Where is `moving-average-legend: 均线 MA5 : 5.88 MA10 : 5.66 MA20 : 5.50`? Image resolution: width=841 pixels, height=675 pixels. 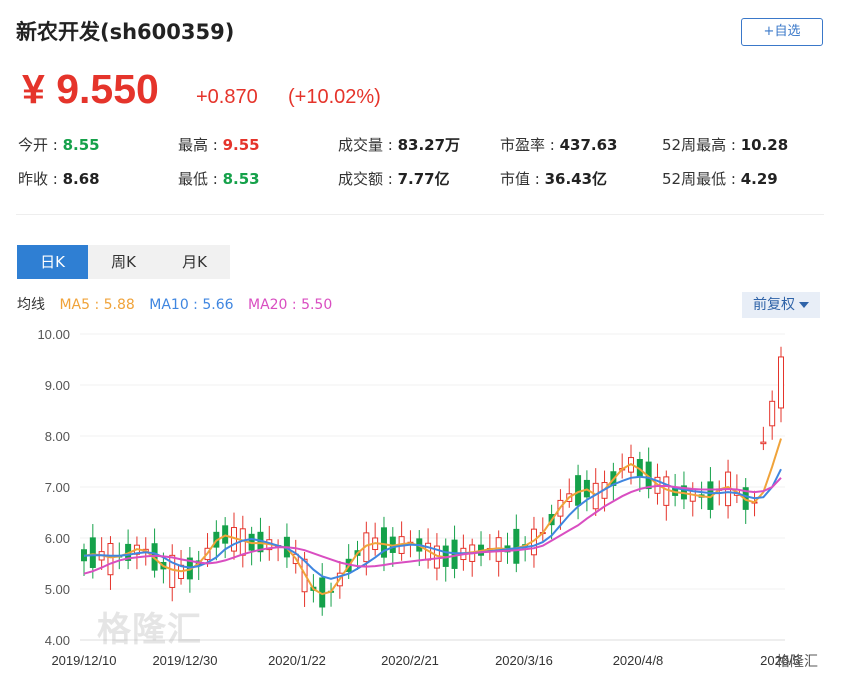 moving-average-legend: 均线 MA5 : 5.88 MA10 : 5.66 MA20 : 5.50 is located at coordinates (179, 304).